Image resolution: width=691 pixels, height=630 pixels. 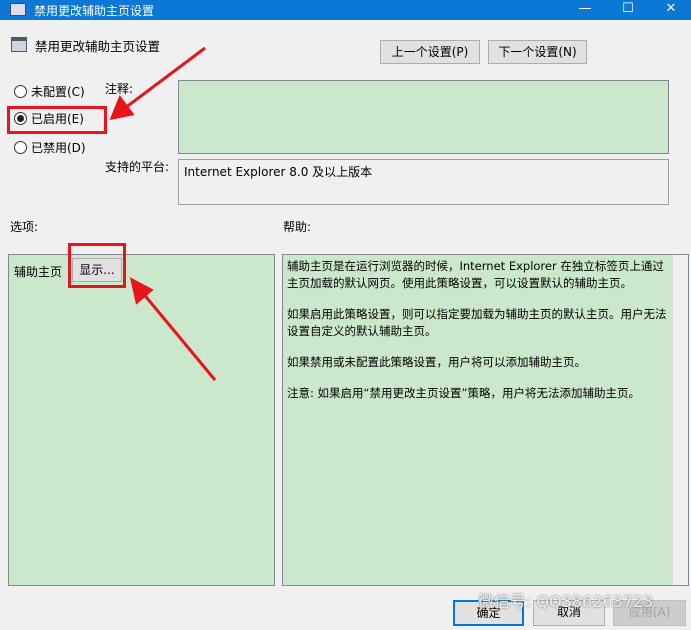 I want to click on annotation-arrows, so click(x=163, y=213).